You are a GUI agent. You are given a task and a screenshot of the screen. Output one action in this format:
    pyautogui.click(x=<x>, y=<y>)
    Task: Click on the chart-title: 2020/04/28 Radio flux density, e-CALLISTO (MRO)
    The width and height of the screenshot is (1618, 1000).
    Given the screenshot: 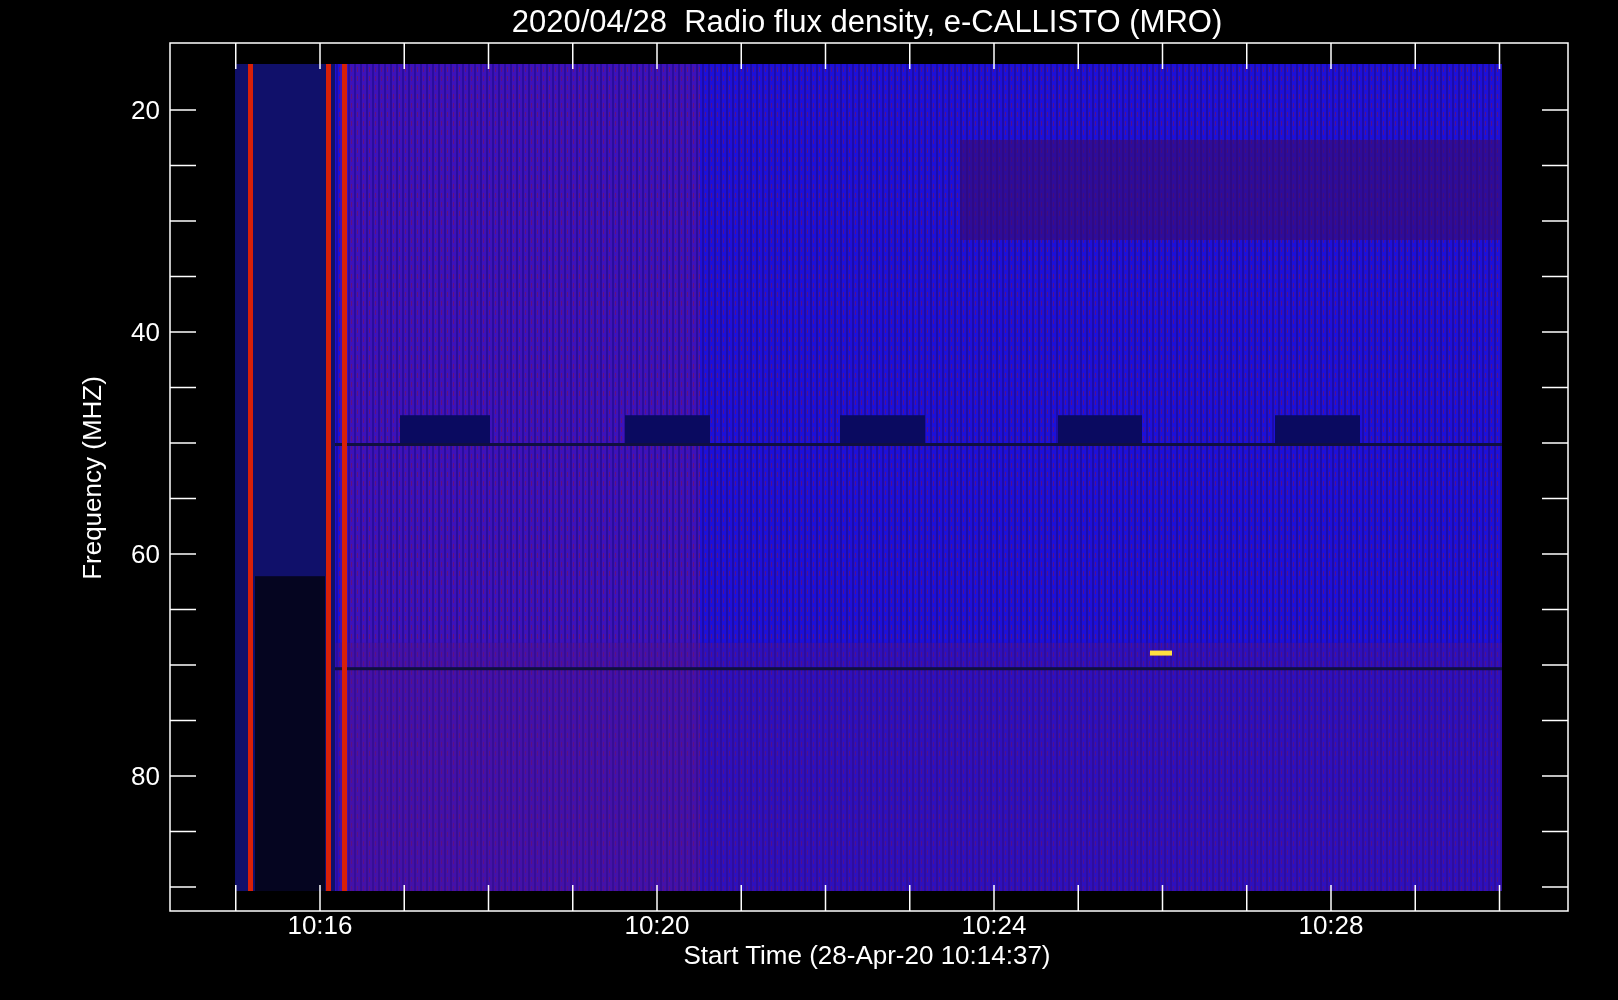 What is the action you would take?
    pyautogui.click(x=867, y=21)
    